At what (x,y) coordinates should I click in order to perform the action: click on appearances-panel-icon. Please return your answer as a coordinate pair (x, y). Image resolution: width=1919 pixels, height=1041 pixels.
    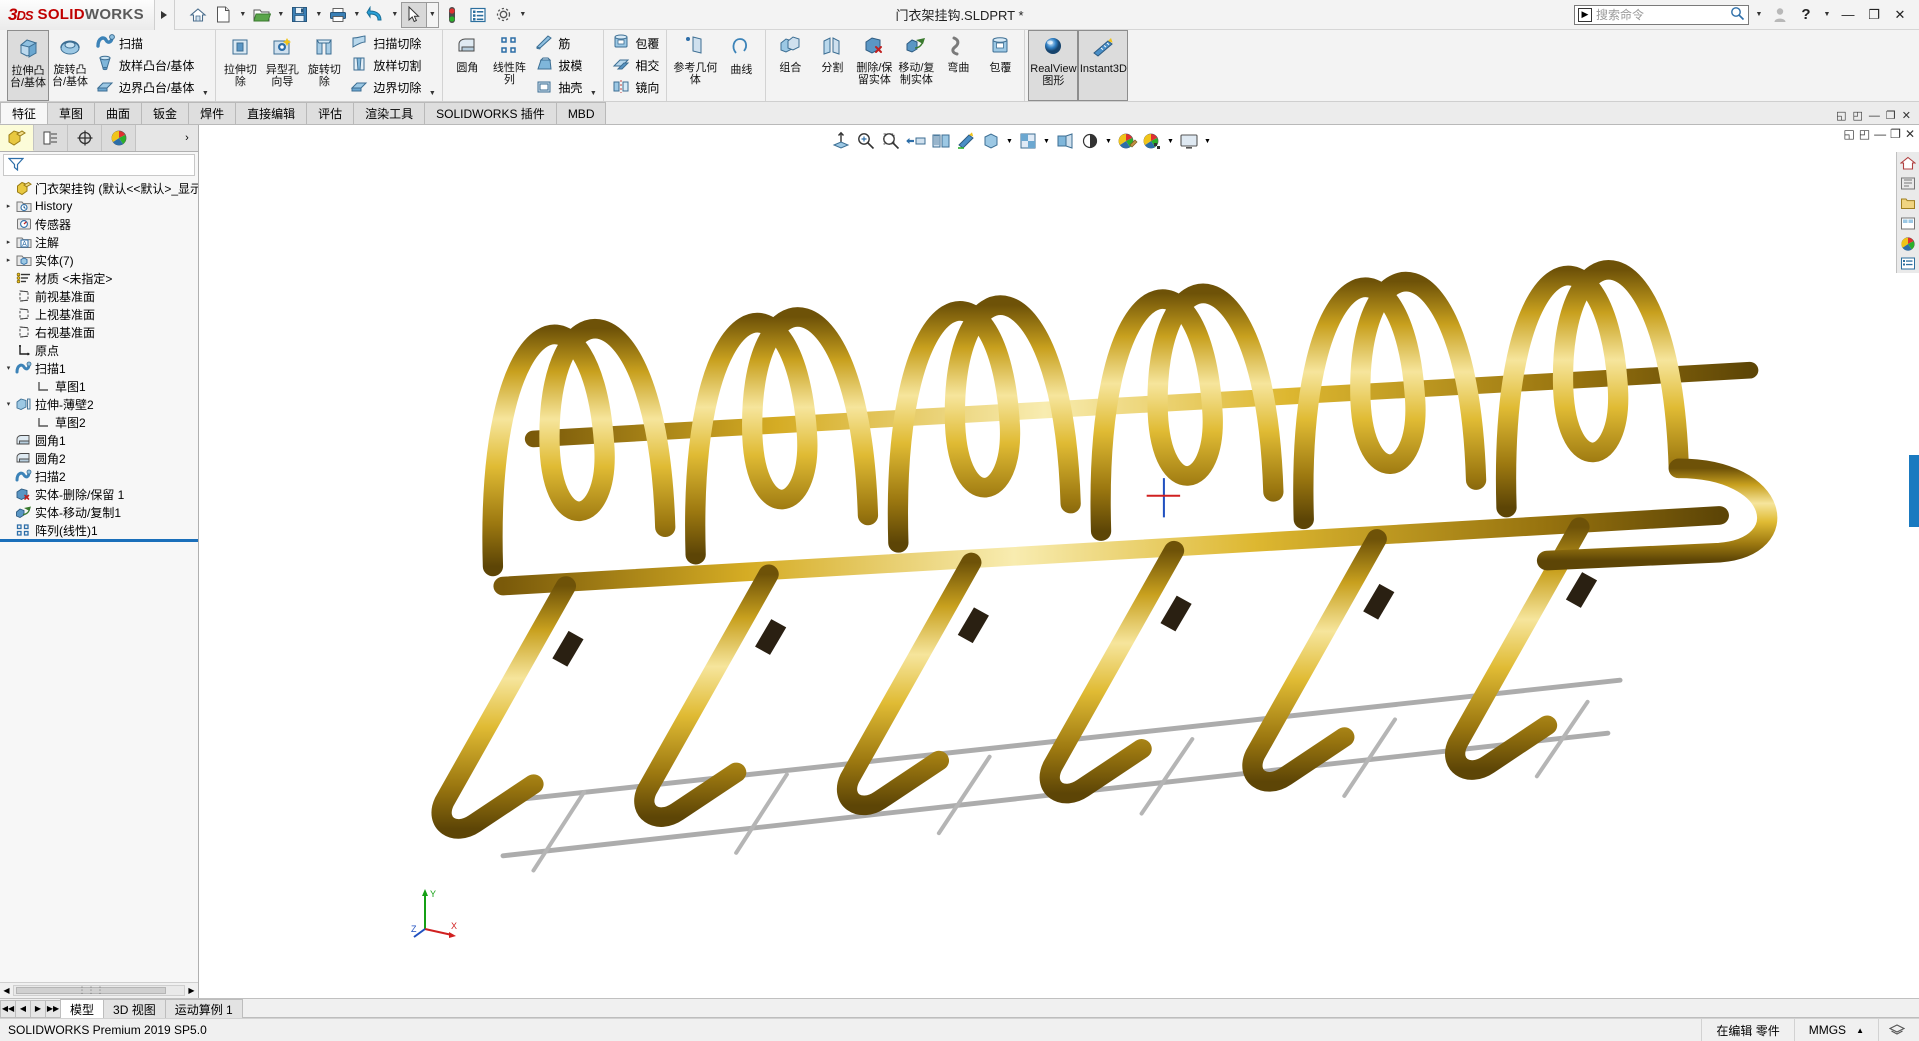
    Looking at the image, I should click on (1908, 243).